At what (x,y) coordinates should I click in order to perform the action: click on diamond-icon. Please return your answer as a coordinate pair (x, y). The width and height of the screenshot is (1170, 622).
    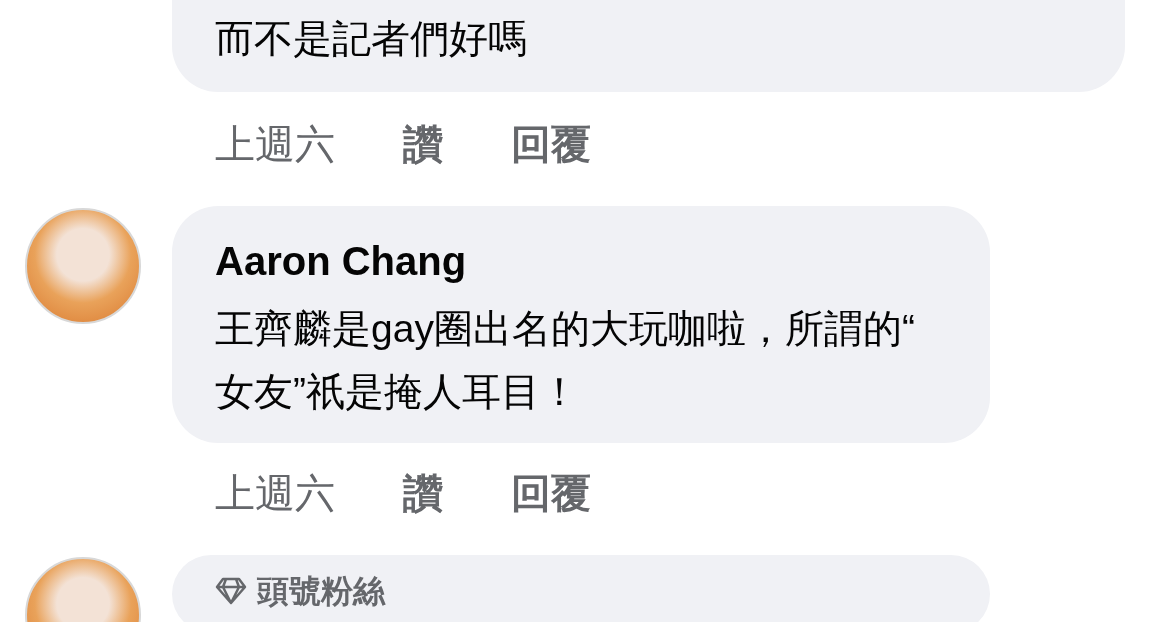
    Looking at the image, I should click on (231, 591).